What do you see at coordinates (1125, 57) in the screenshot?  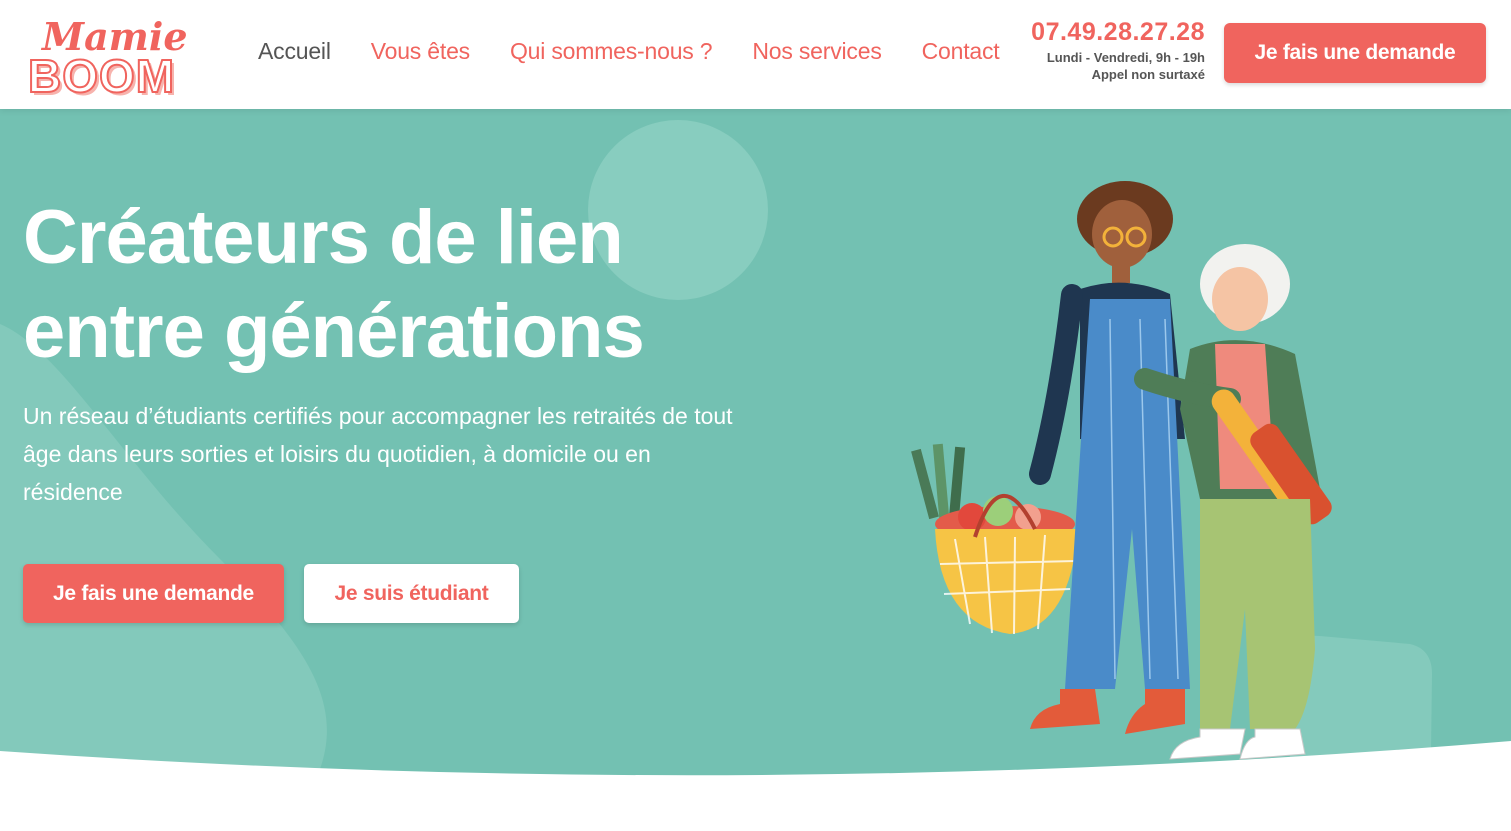 I see `opening-hours: Lundi - Vendredi, 9h - 19h` at bounding box center [1125, 57].